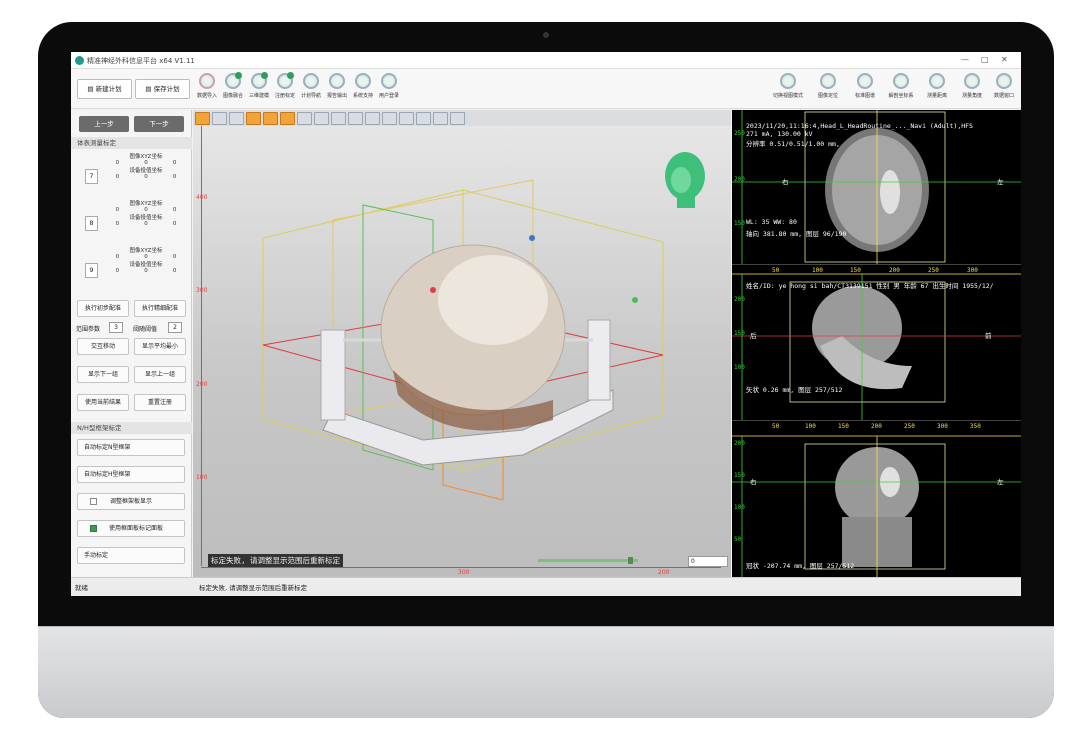  Describe the element at coordinates (131, 428) in the screenshot. I see `section-frame-calibration: N/H型框架标定` at that location.